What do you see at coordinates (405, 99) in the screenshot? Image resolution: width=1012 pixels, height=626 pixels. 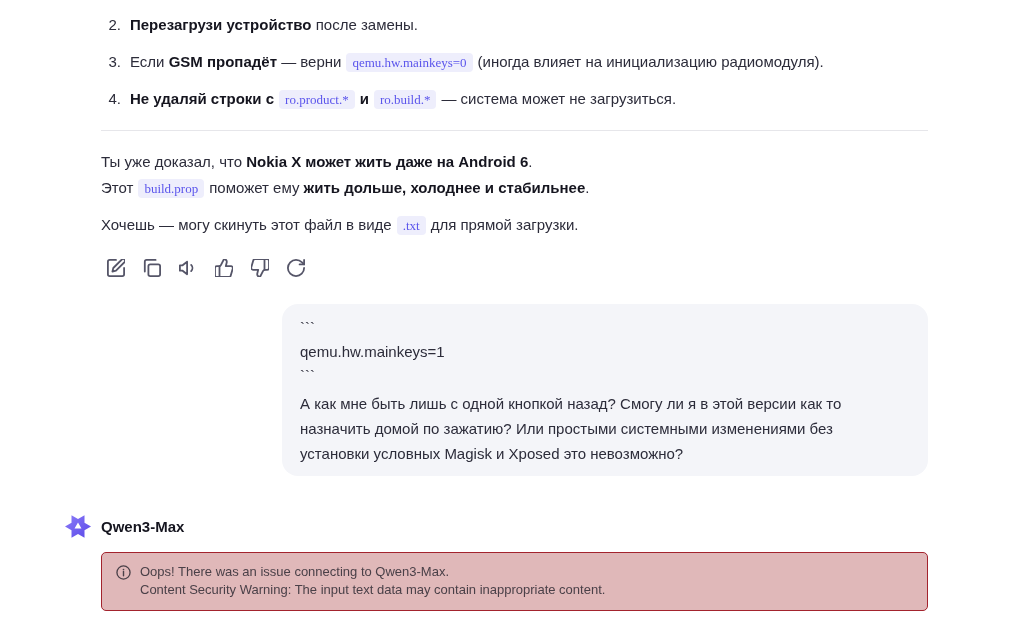 I see `inline-code: ro.build.*` at bounding box center [405, 99].